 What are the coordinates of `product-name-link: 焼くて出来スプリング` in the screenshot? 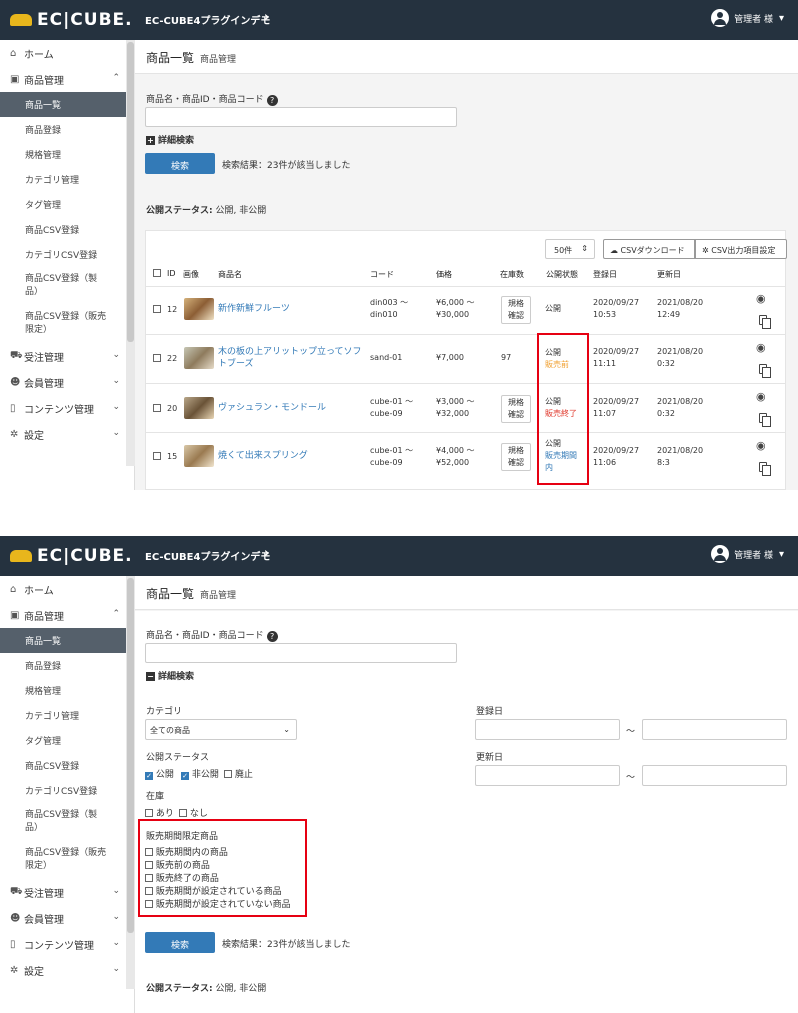 It's located at (263, 456).